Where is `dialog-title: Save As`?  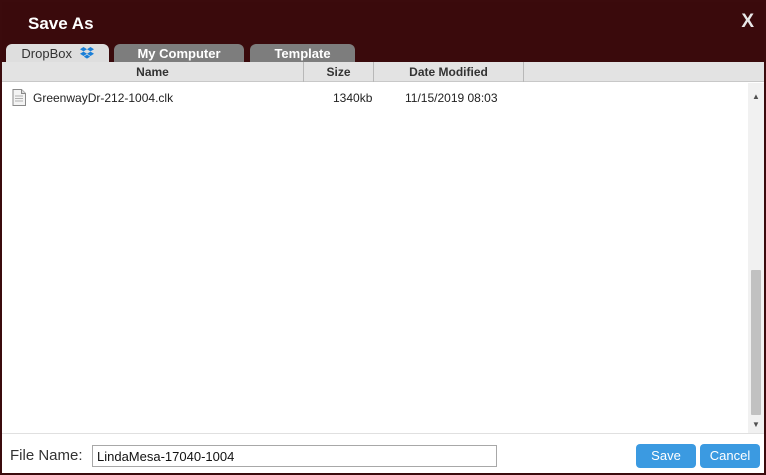 dialog-title: Save As is located at coordinates (61, 23).